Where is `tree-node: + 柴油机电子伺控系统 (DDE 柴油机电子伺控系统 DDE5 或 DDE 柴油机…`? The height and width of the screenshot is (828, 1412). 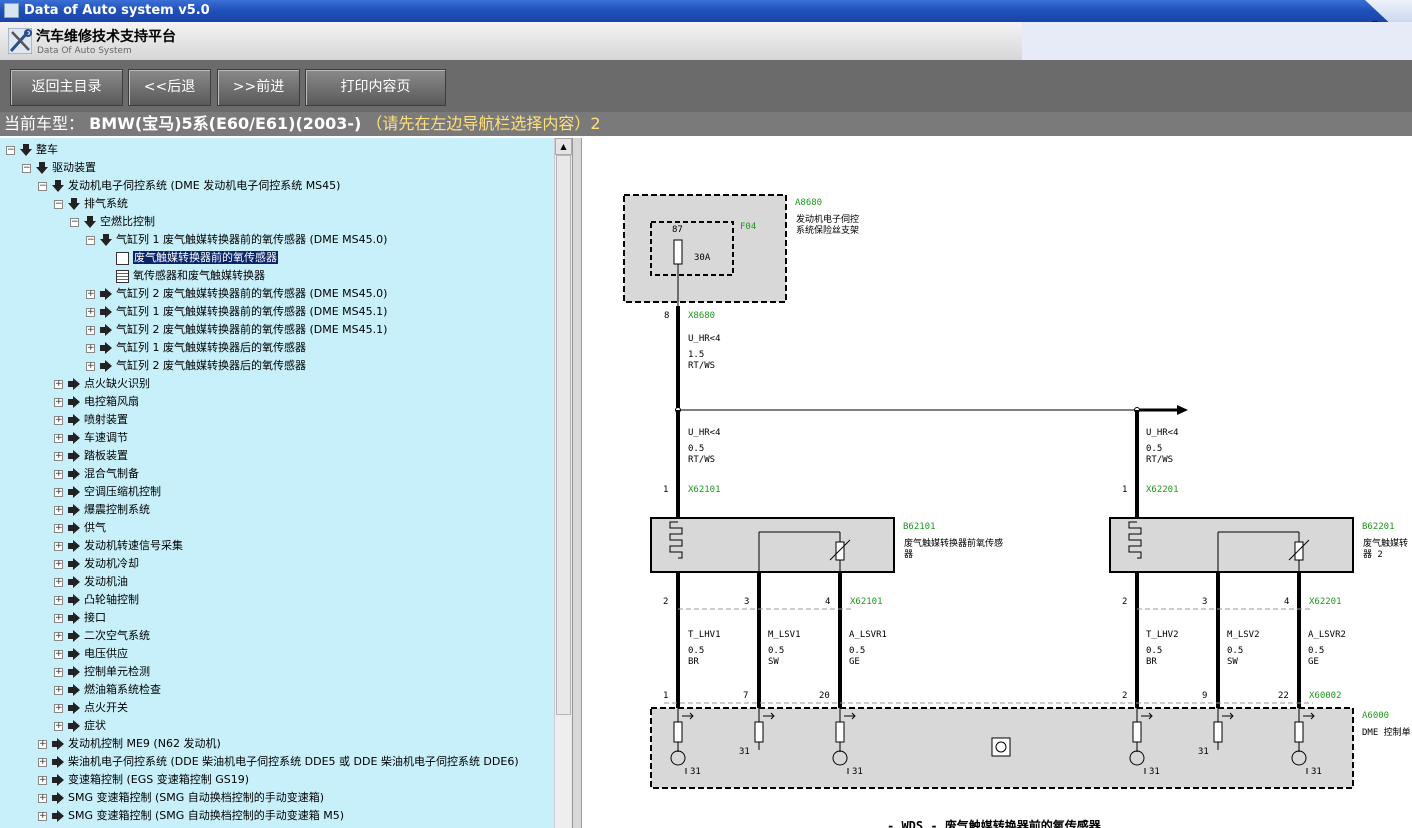 tree-node: + 柴油机电子伺控系统 (DDE 柴油机电子伺控系统 DDE5 或 DDE 柴油机… is located at coordinates (278, 762).